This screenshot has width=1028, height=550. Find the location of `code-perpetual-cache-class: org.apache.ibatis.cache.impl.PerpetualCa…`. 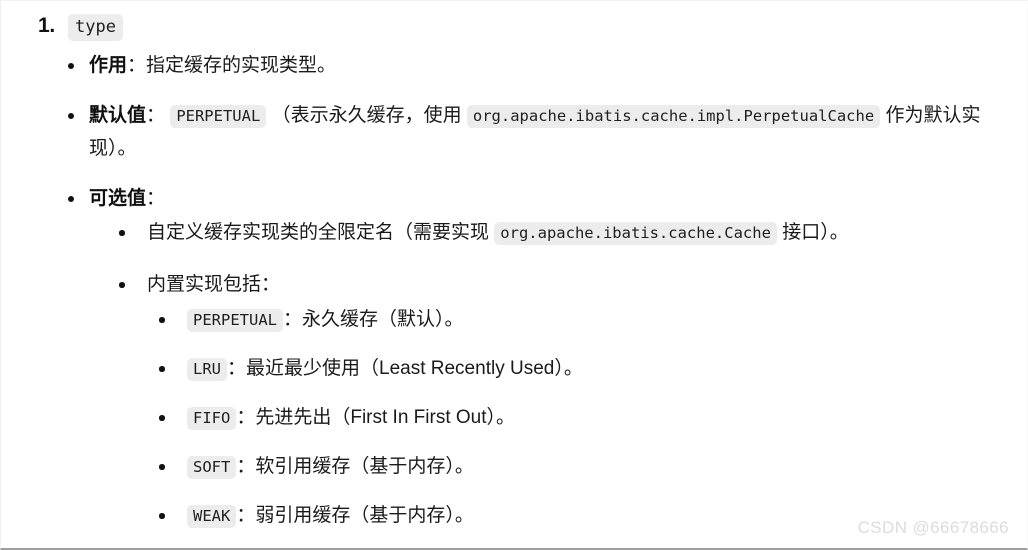

code-perpetual-cache-class: org.apache.ibatis.cache.impl.PerpetualCa… is located at coordinates (673, 116).